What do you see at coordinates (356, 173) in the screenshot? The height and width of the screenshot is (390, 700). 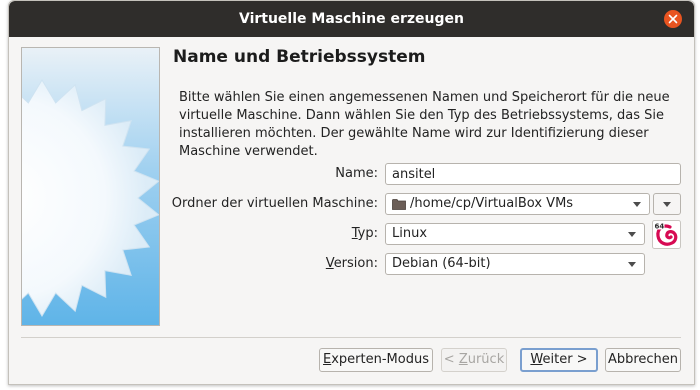 I see `name-label: Name:` at bounding box center [356, 173].